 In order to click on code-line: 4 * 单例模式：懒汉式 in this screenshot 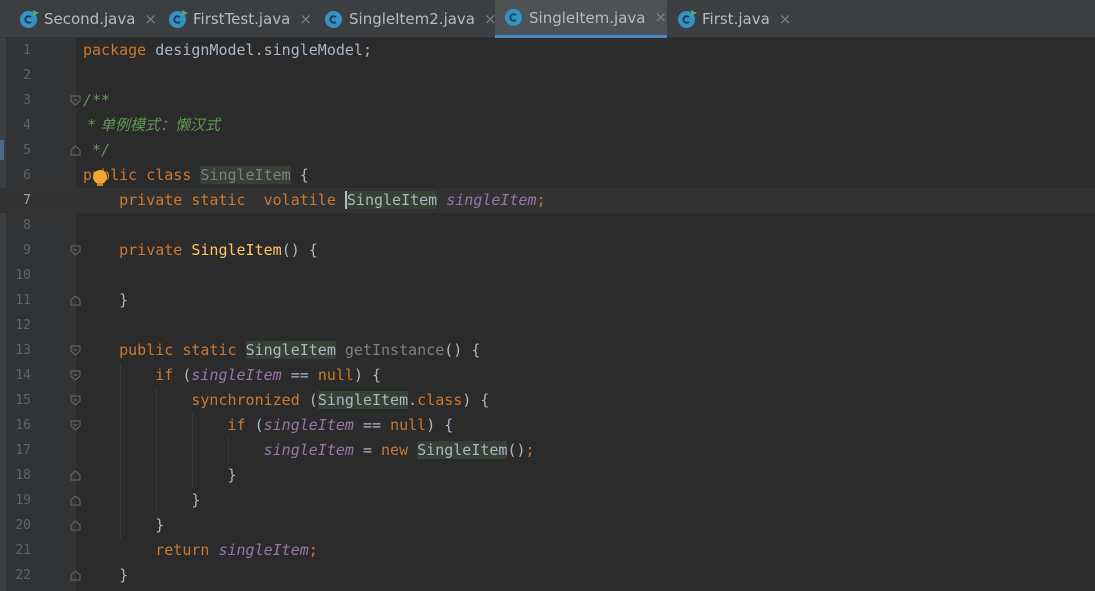, I will do `click(547, 125)`.